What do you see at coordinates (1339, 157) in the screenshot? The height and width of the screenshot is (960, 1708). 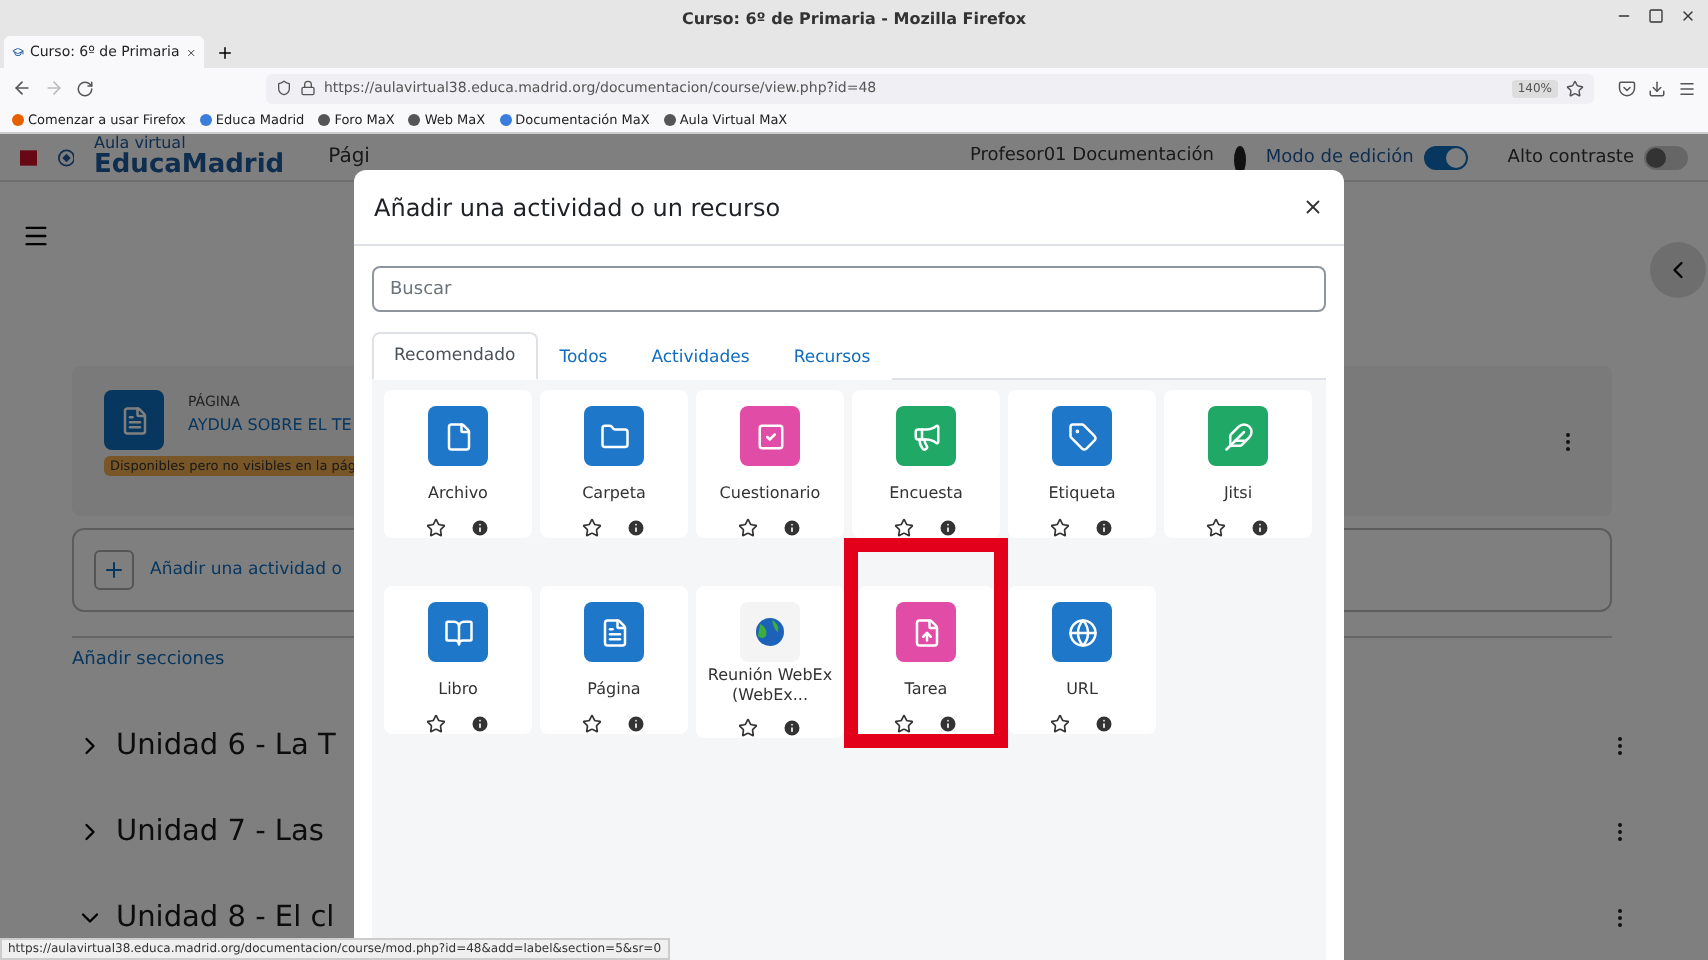 I see `toggle-label: Modo de edición` at bounding box center [1339, 157].